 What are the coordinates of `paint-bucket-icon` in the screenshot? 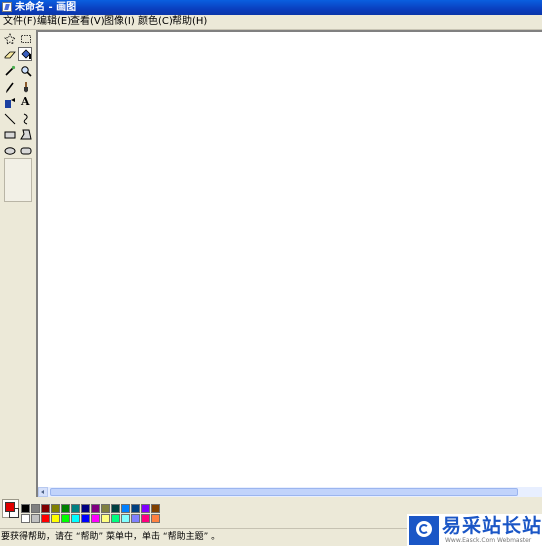 It's located at (26, 54).